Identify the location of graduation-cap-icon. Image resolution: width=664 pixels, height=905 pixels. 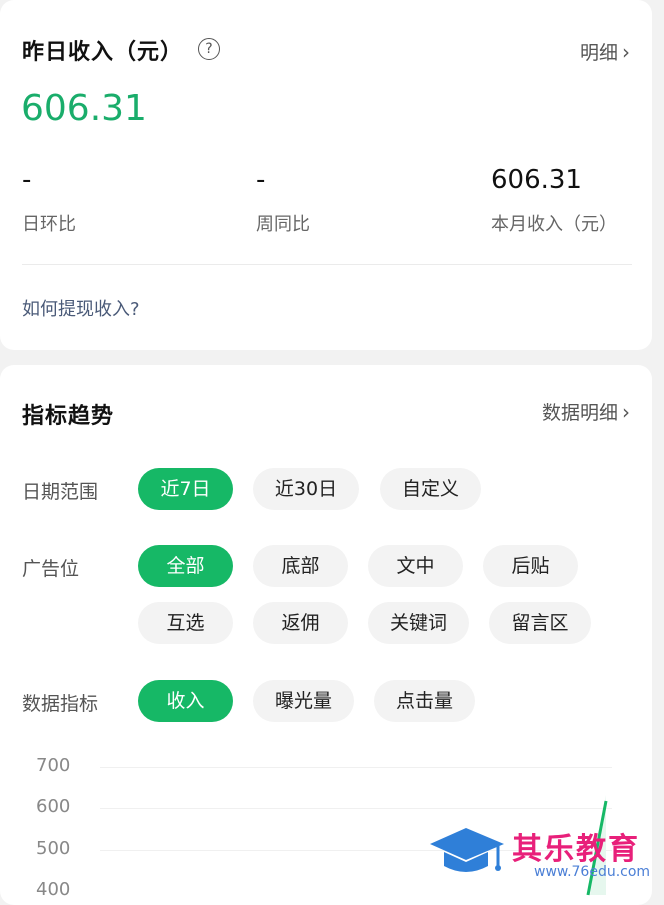
(467, 850).